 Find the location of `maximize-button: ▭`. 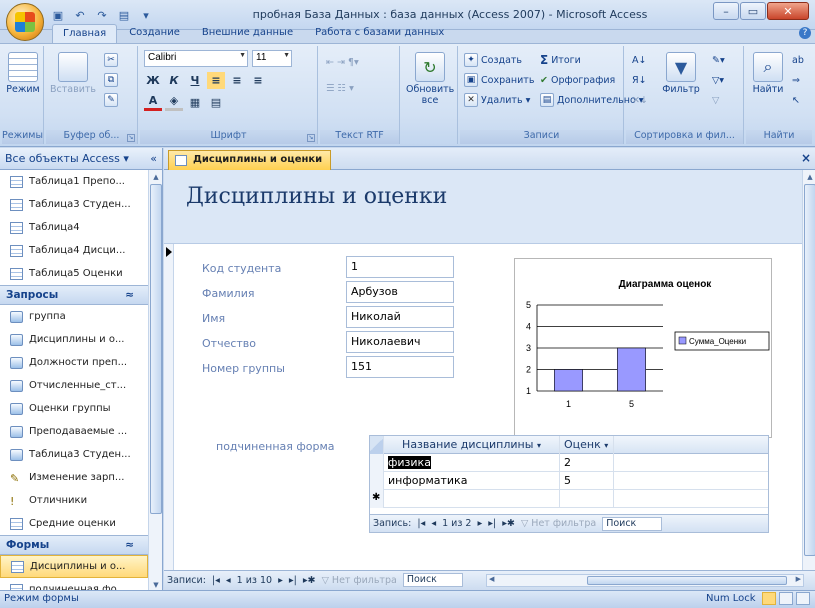

maximize-button: ▭ is located at coordinates (753, 11).